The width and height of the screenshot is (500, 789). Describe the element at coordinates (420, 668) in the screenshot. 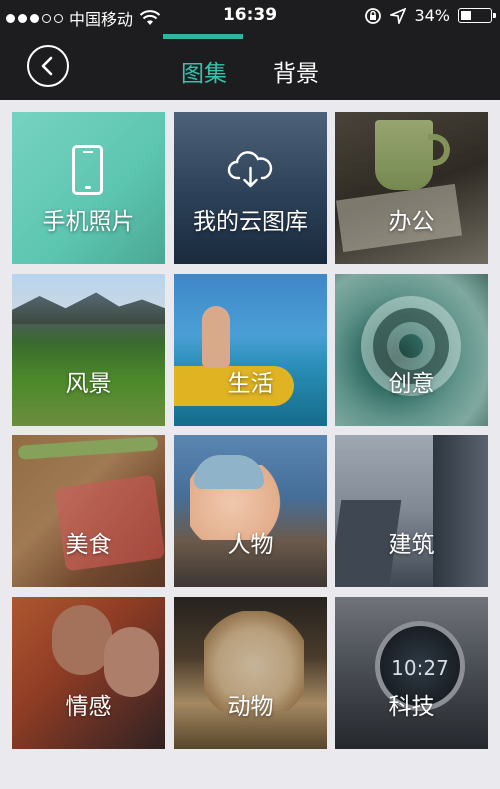

I see `watch-time: 10:27` at that location.